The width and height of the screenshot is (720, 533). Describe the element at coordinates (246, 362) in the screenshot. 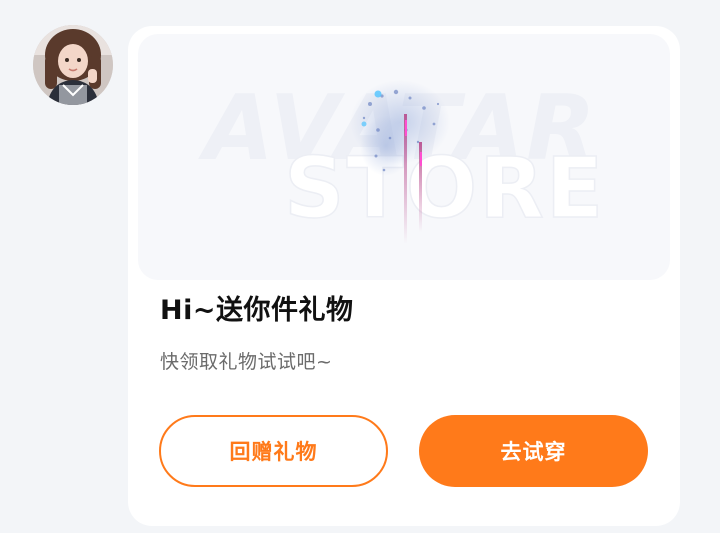

I see `gift-subtitle: 快领取礼物试试吧~` at that location.